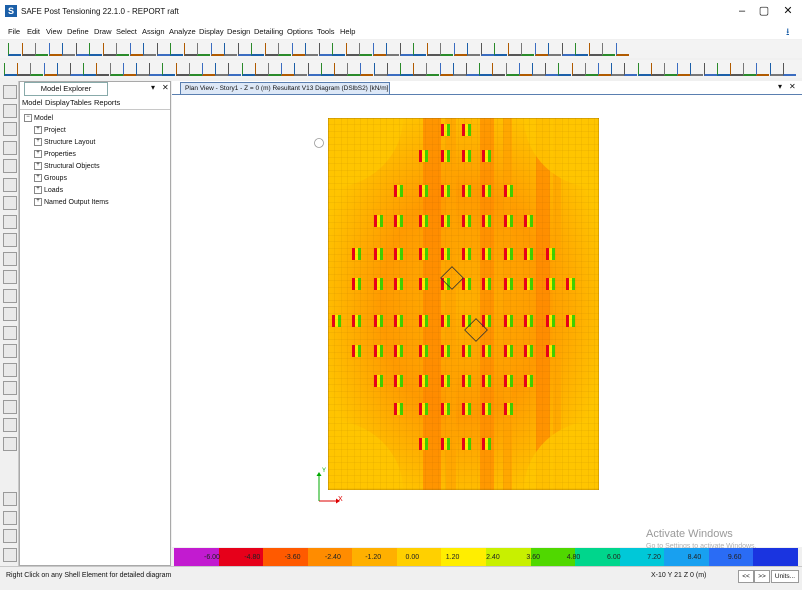 This screenshot has width=802, height=590. I want to click on panel-close-icon: ✕, so click(165, 87).